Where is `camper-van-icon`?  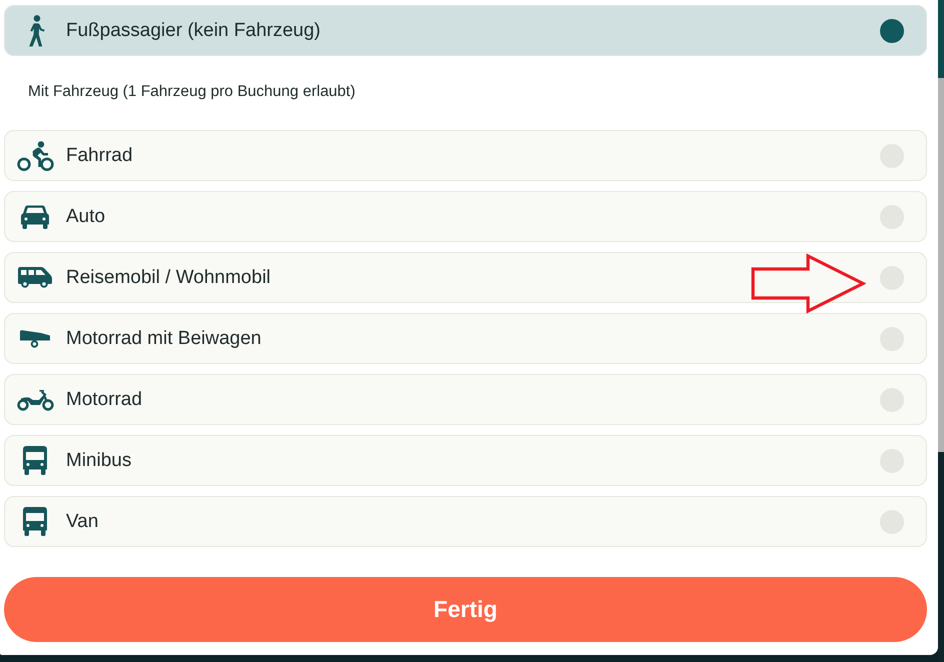
camper-van-icon is located at coordinates (35, 277).